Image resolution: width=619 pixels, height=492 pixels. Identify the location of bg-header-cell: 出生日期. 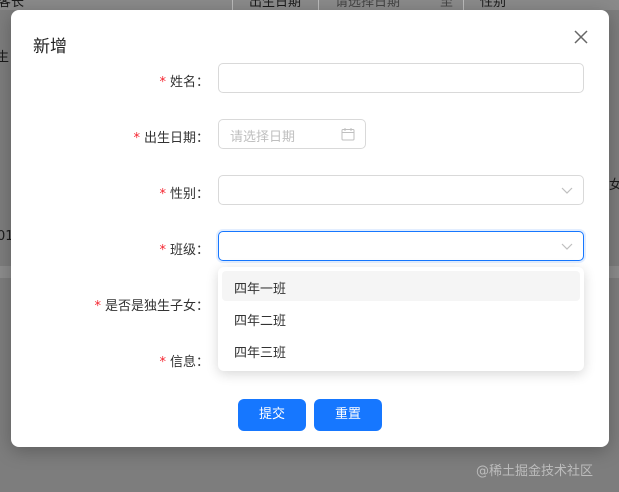
(266, 5).